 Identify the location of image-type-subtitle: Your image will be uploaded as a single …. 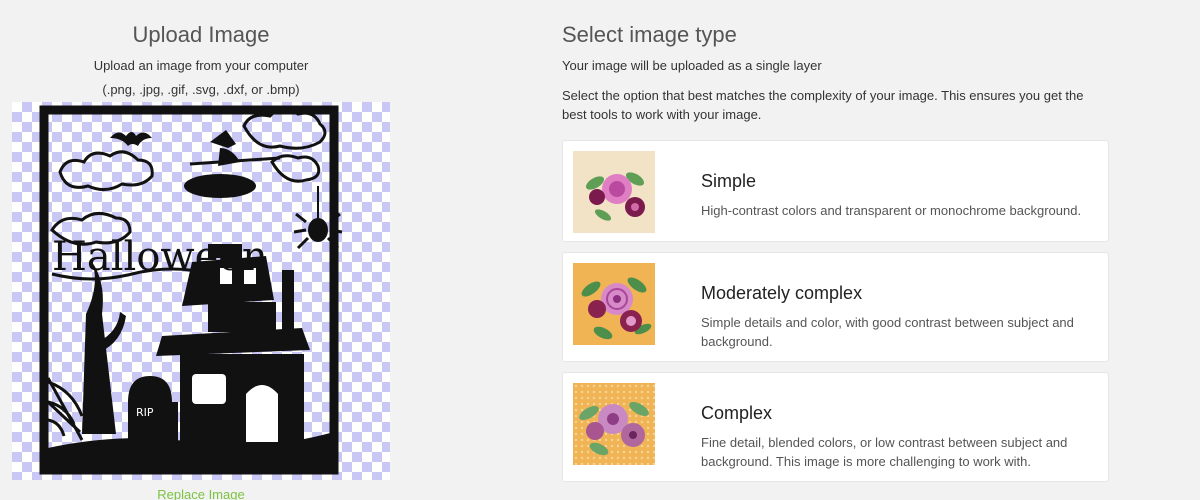
(692, 65).